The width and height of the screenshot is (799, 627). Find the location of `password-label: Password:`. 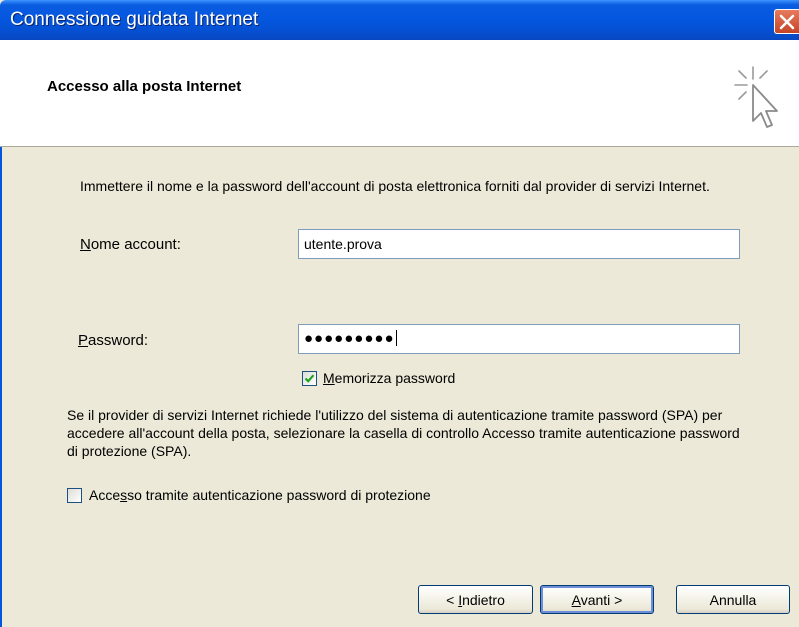

password-label: Password: is located at coordinates (113, 340).